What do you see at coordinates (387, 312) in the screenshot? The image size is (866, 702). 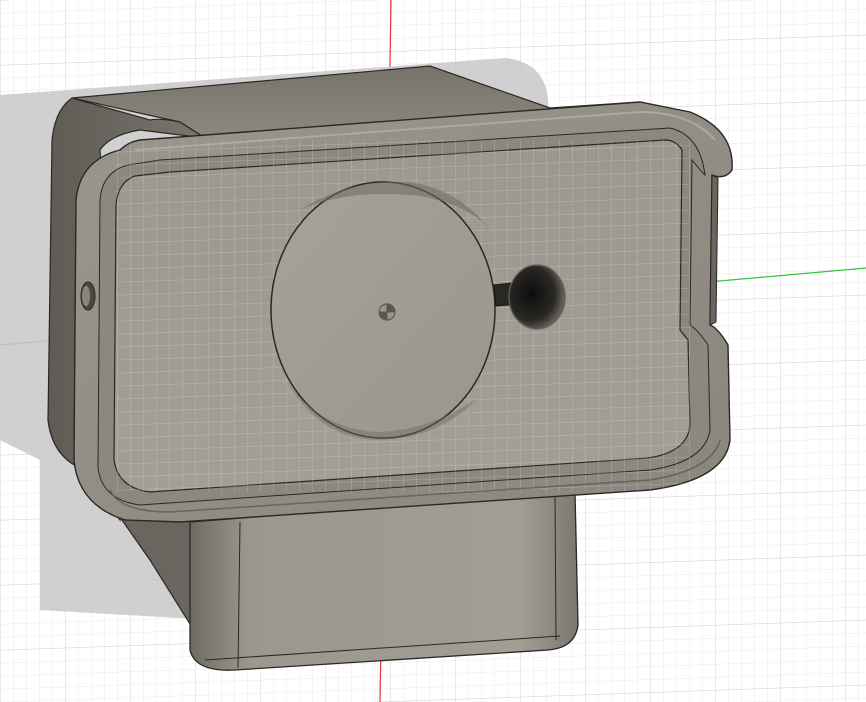 I see `origin-marker` at bounding box center [387, 312].